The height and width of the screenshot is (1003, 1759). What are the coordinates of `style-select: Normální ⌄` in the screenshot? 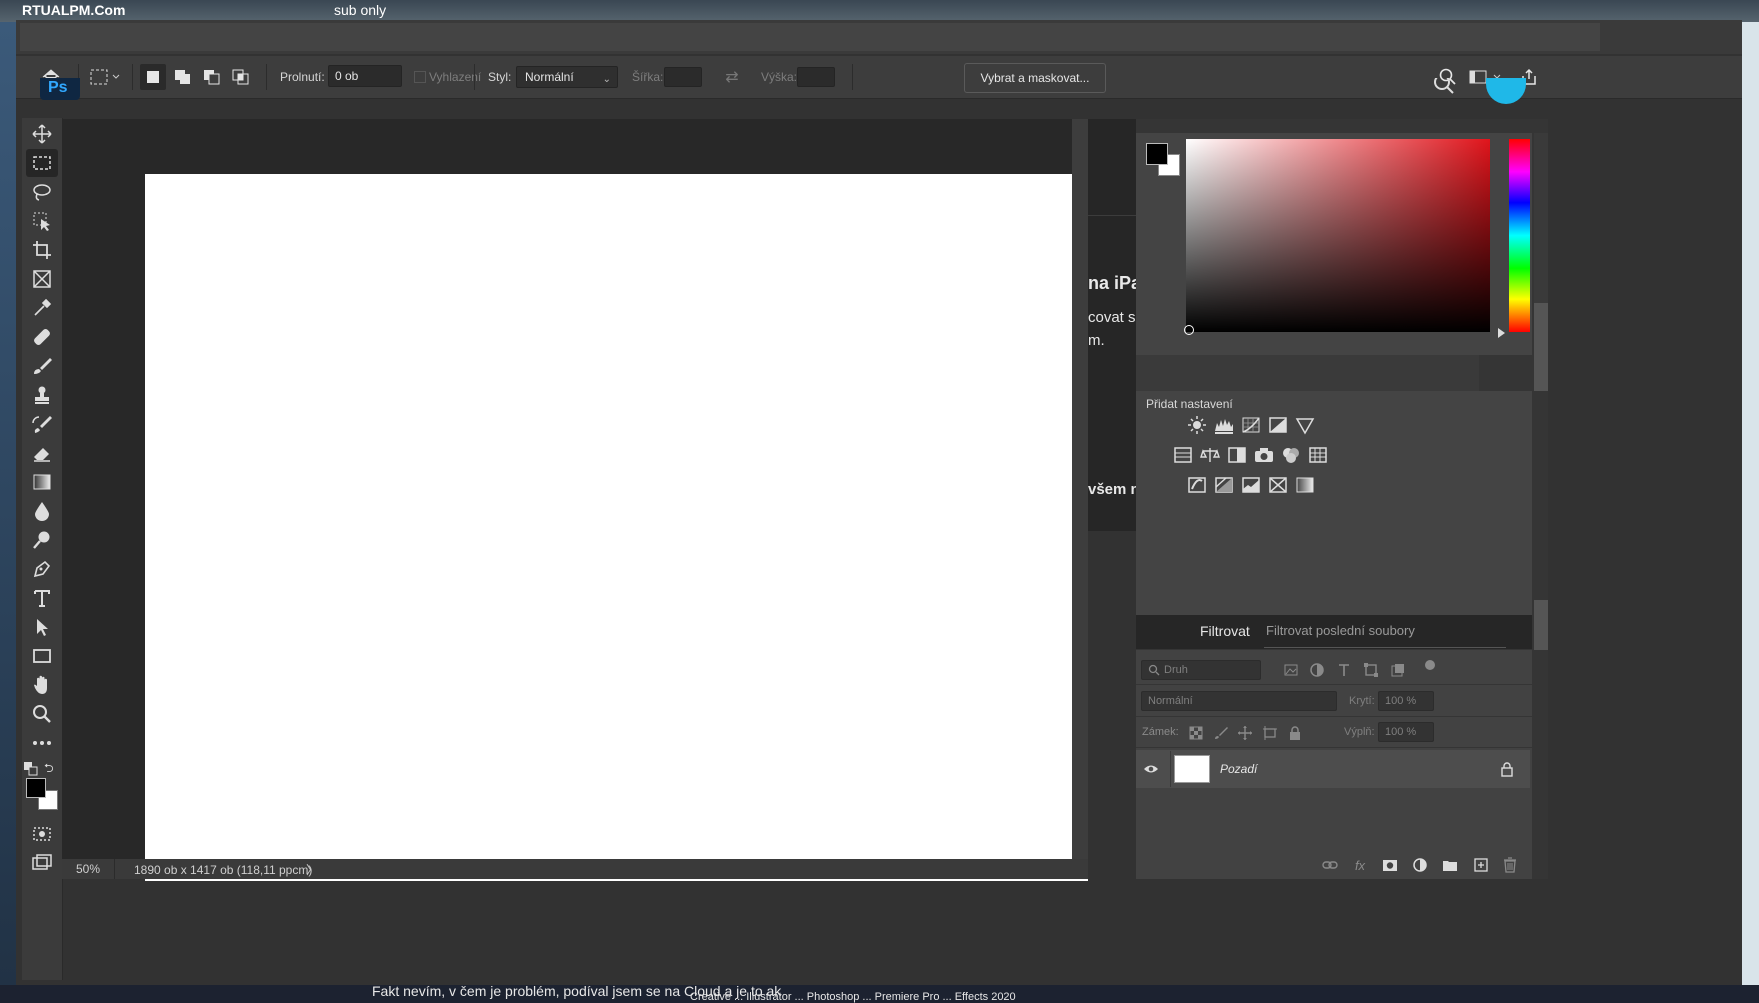 It's located at (567, 77).